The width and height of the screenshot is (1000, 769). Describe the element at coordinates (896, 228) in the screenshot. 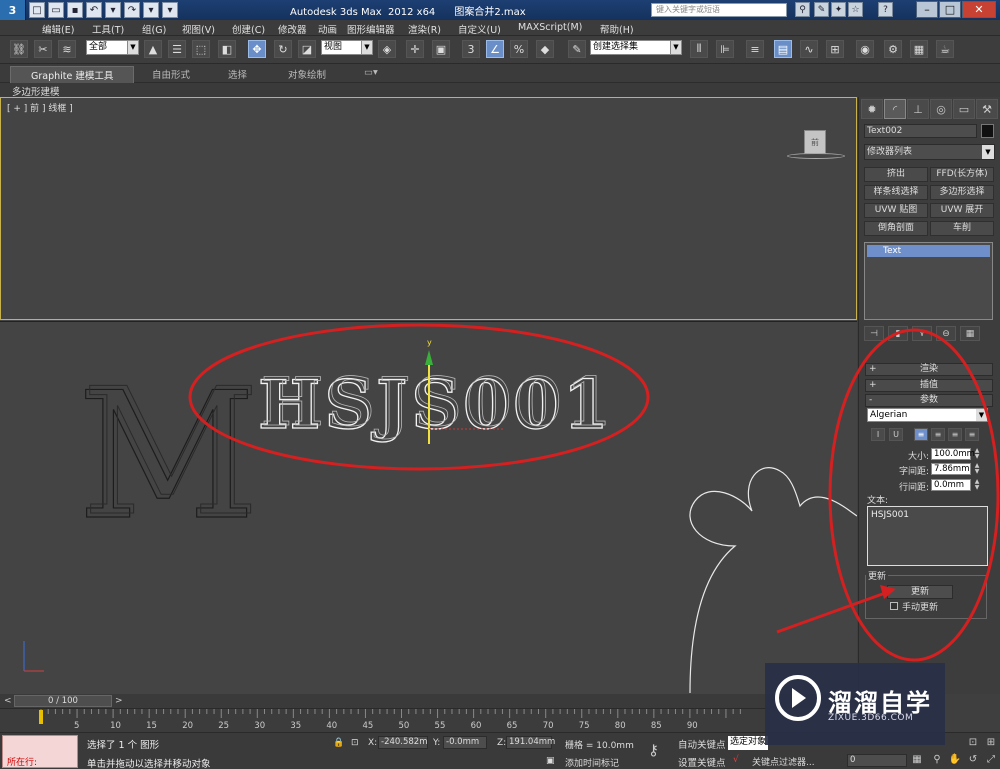

I see `bevel-profile-button: 倒角剖面` at that location.